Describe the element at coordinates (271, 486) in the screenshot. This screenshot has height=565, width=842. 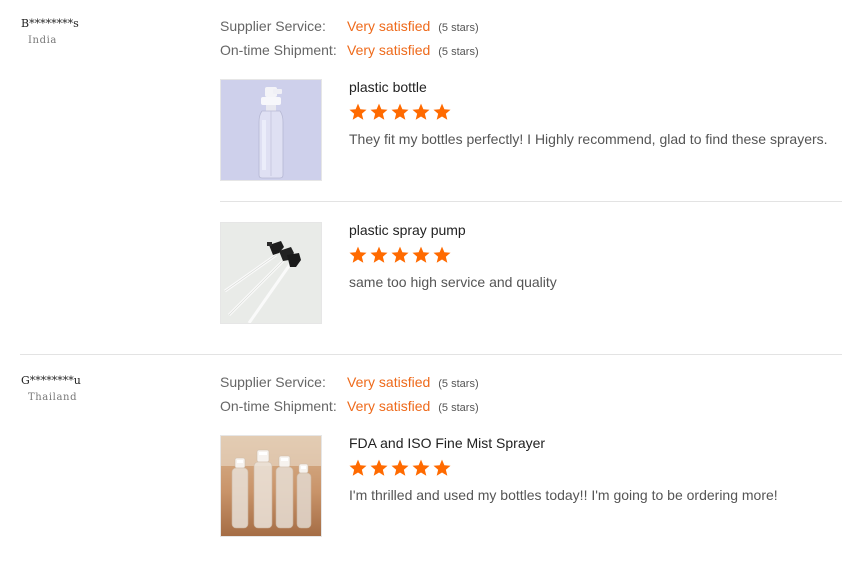
I see `mist-sprayer-bottles-photo` at that location.